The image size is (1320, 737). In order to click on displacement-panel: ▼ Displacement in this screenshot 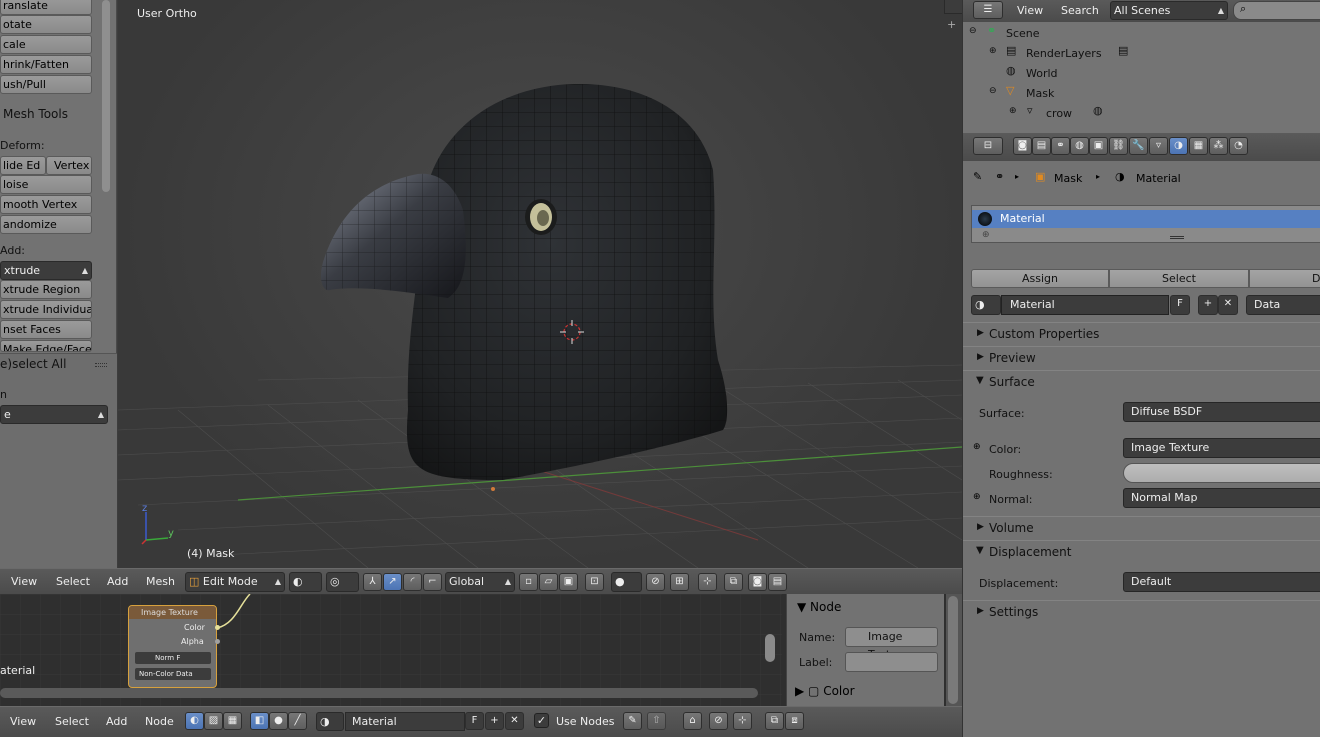, I will do `click(1141, 552)`.